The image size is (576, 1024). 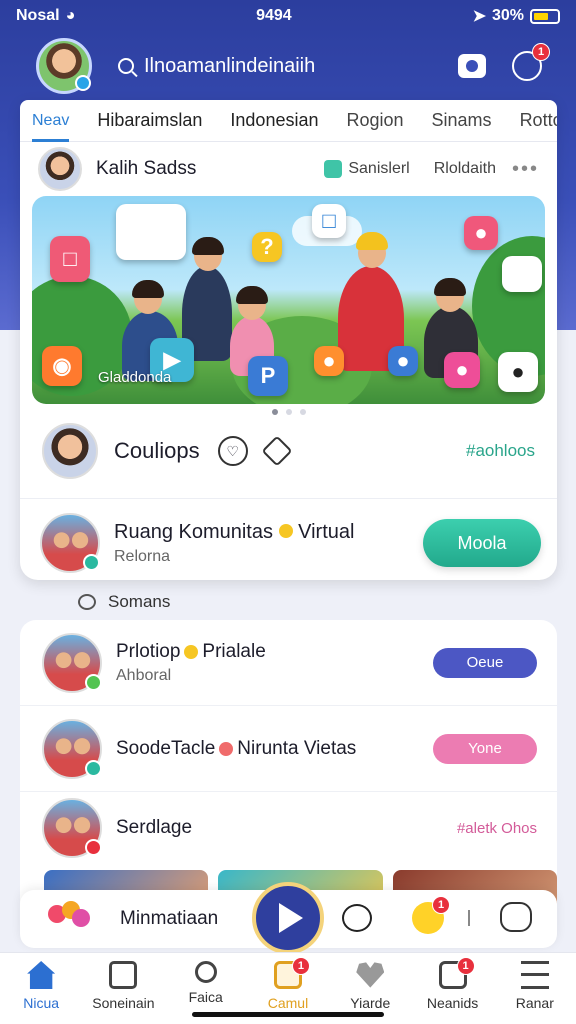 I want to click on search-icon, so click(x=126, y=66).